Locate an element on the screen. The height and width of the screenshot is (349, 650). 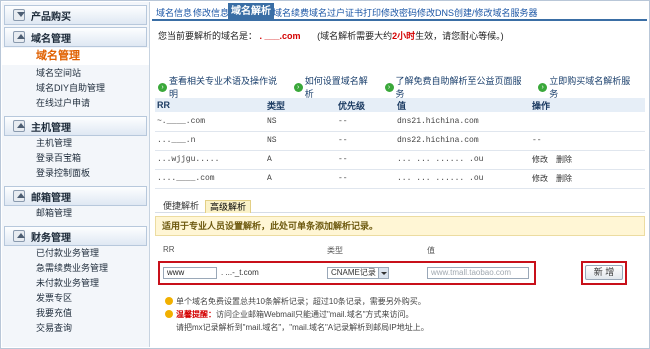
add-record-button: 新 增 is located at coordinates (604, 272).